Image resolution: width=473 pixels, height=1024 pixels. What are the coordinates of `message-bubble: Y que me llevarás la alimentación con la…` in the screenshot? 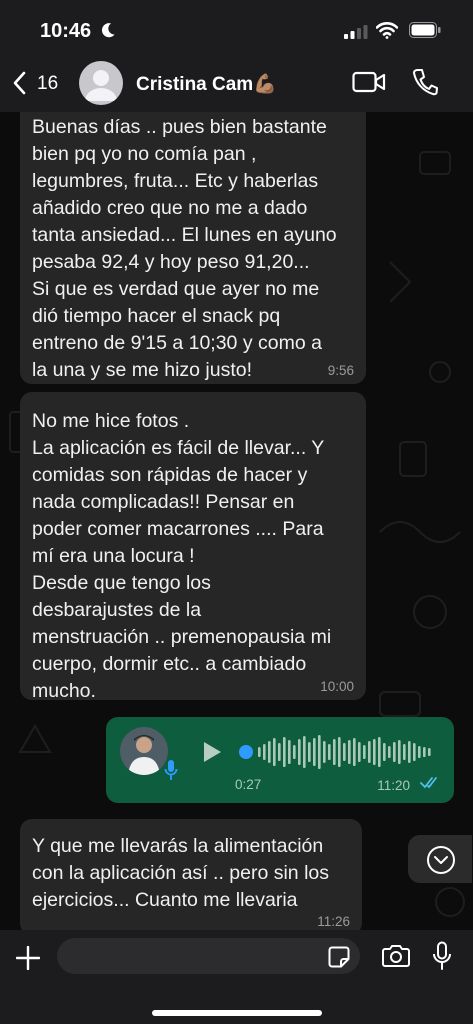 It's located at (191, 874).